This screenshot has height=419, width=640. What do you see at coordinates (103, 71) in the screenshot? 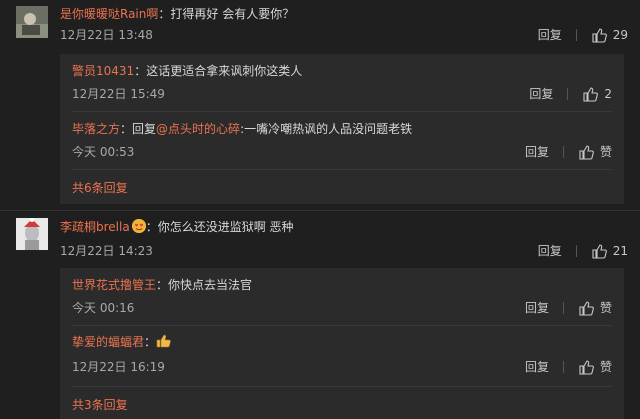
I see `username-link: 警员10431` at bounding box center [103, 71].